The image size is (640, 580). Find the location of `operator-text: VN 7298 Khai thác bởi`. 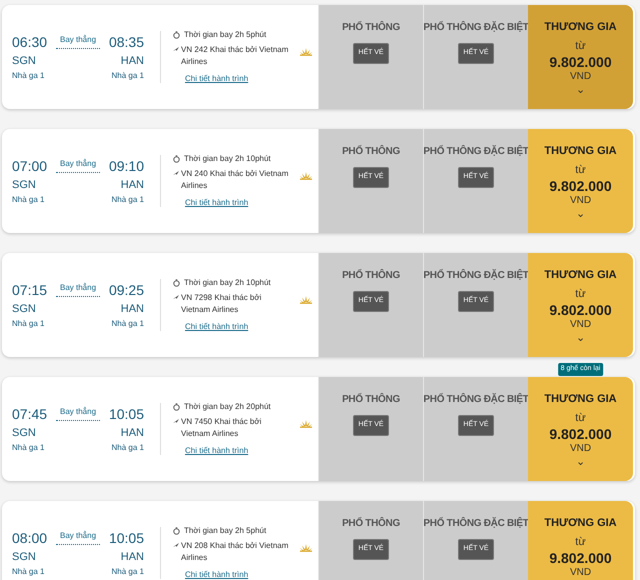

operator-text: VN 7298 Khai thác bởi is located at coordinates (221, 298).